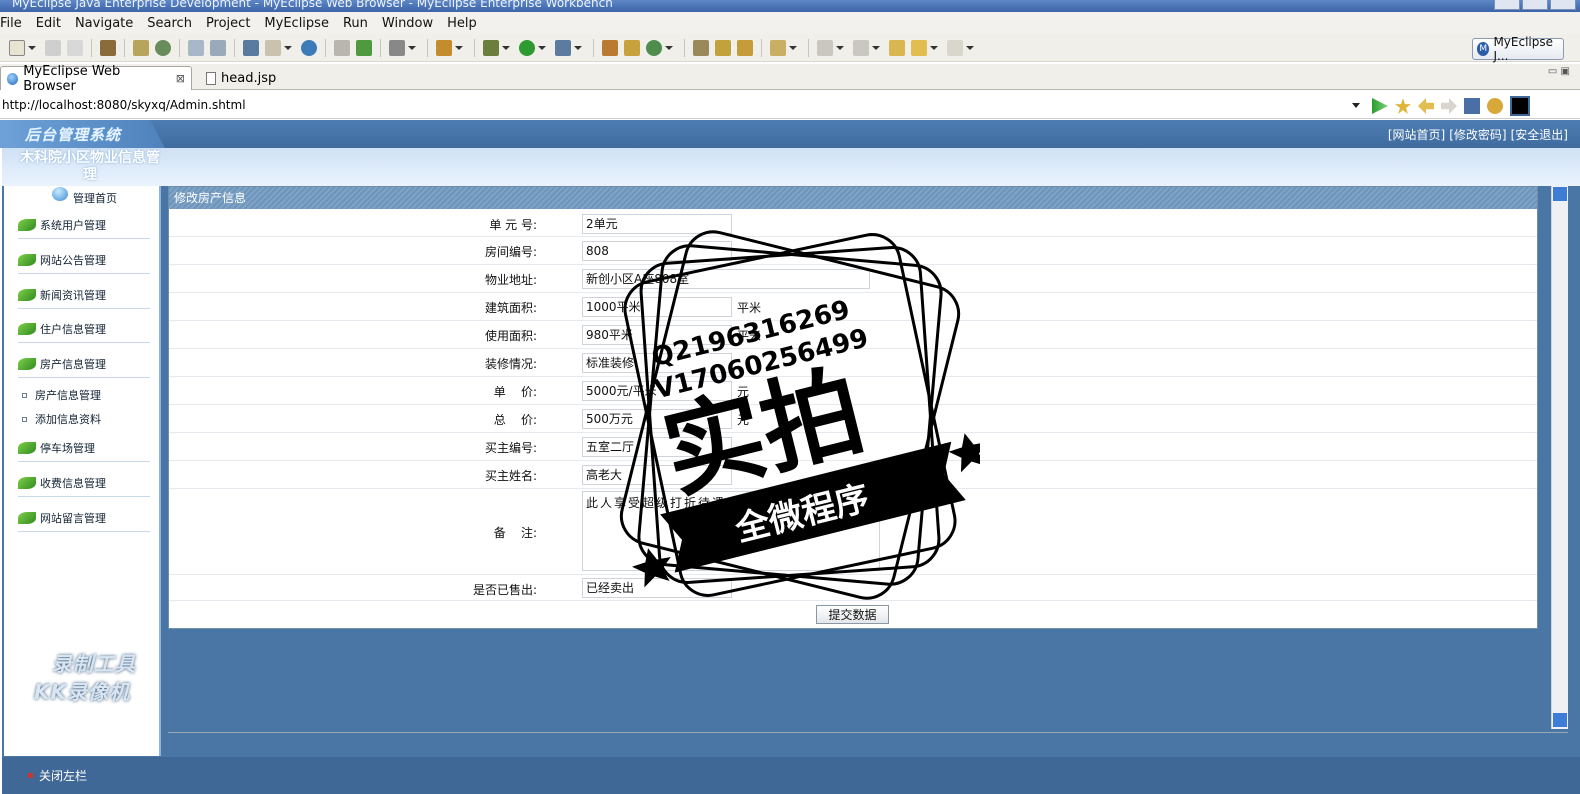  Describe the element at coordinates (211, 78) in the screenshot. I see `jsp-file-icon` at that location.